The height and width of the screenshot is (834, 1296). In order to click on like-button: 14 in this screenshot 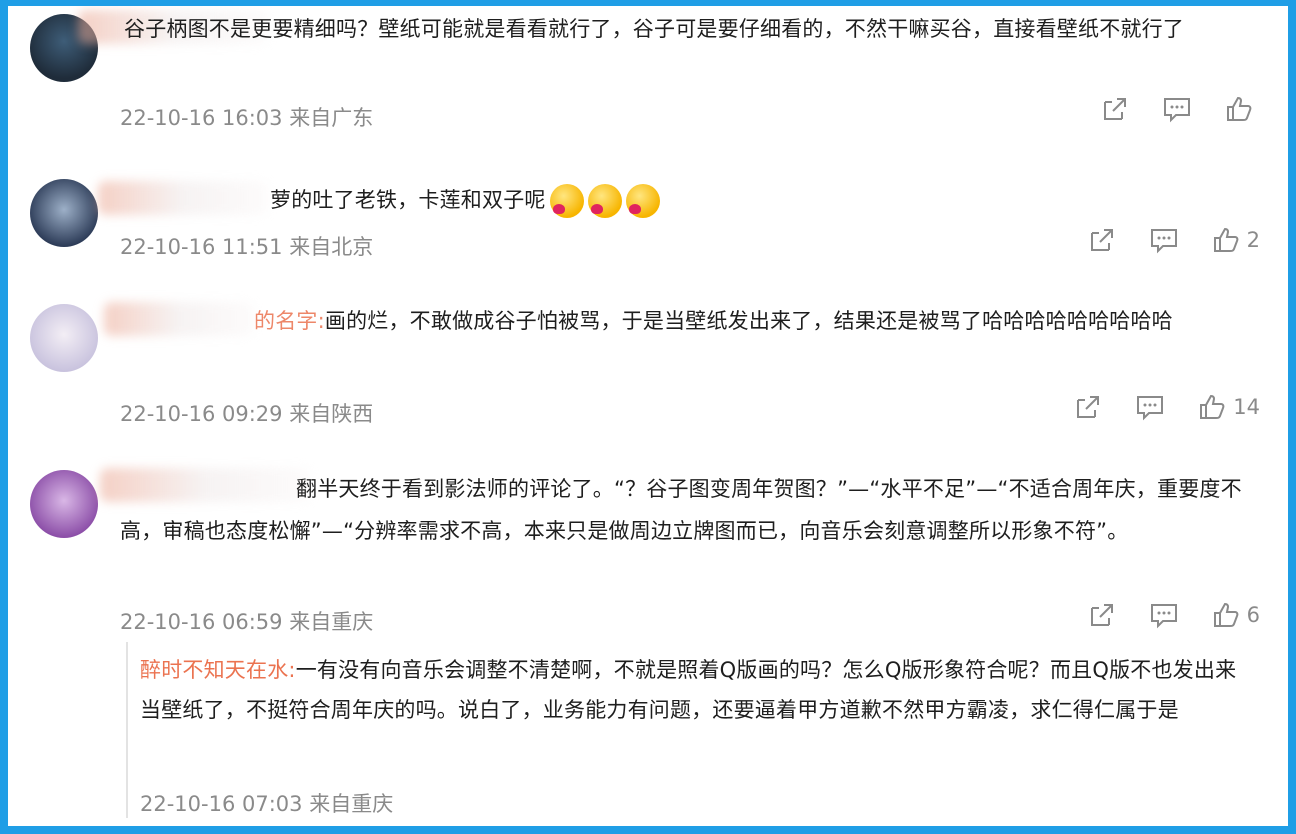, I will do `click(1228, 407)`.